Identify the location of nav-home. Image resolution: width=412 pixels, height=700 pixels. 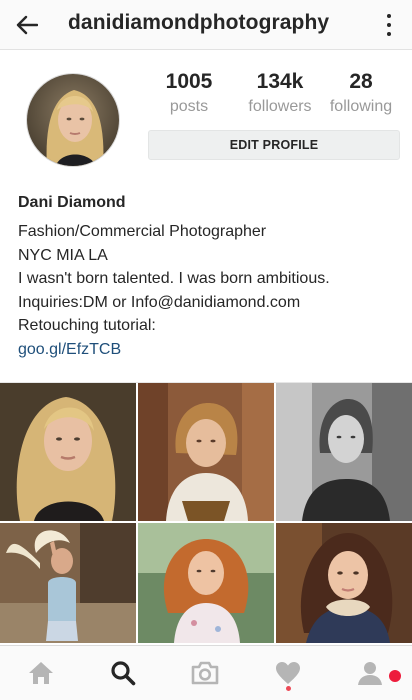
(41, 673).